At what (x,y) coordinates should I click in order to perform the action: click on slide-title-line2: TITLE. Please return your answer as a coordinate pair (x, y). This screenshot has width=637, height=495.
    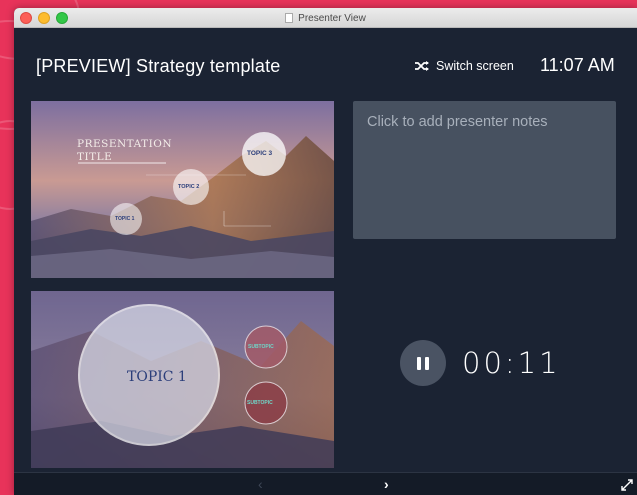
    Looking at the image, I should click on (95, 157).